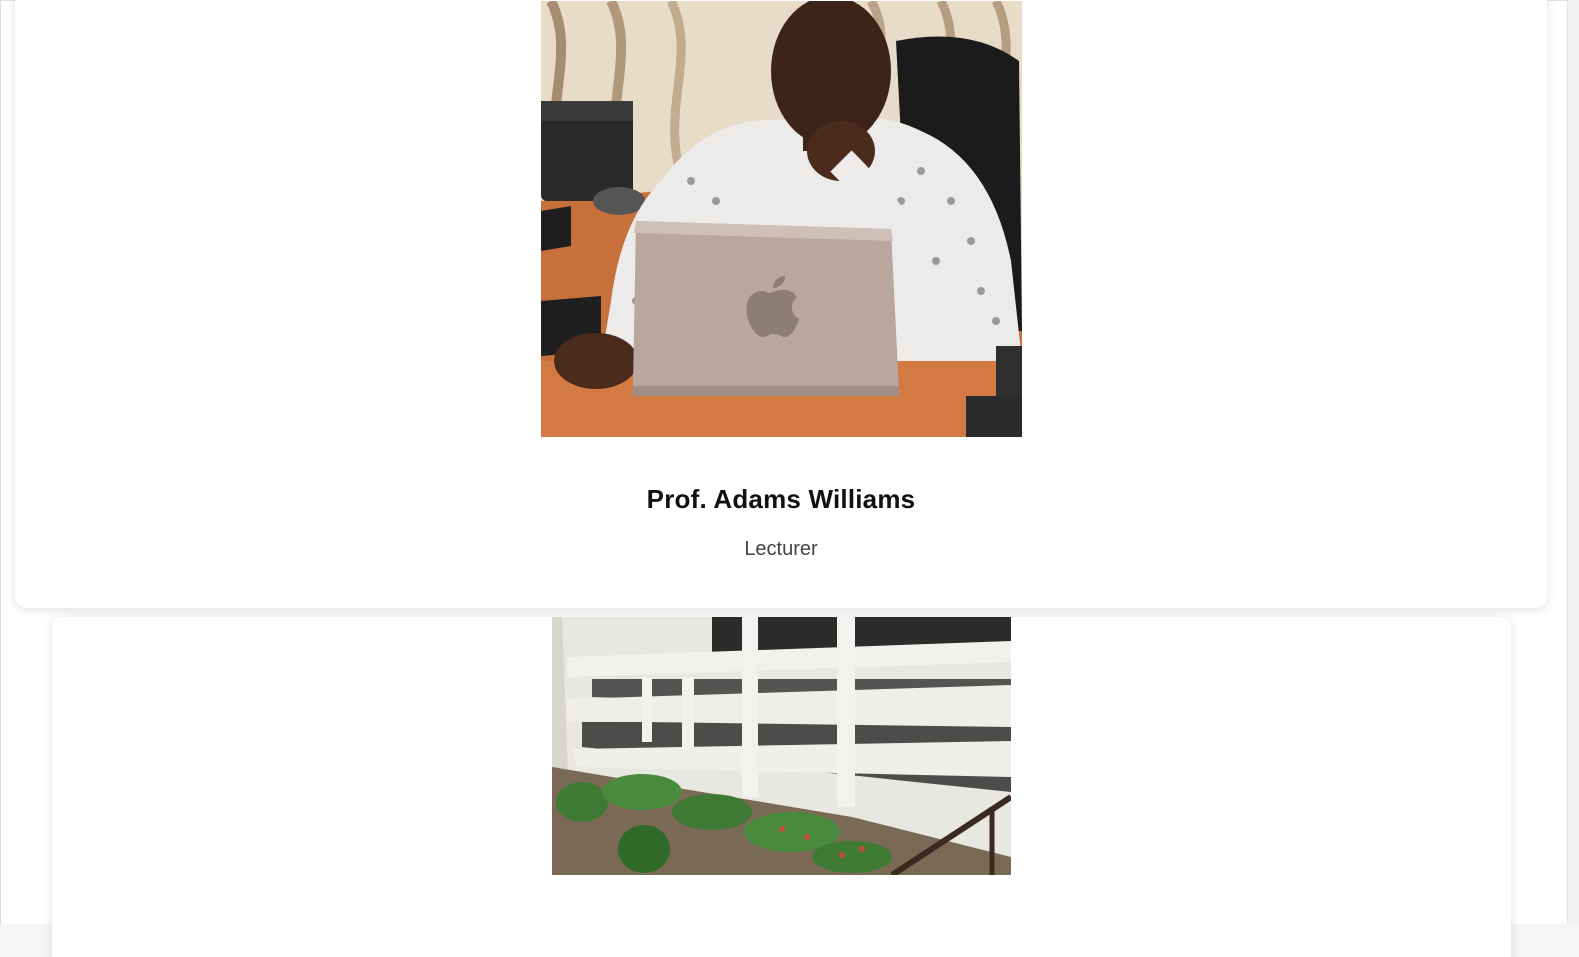  Describe the element at coordinates (781, 499) in the screenshot. I see `profile-name: Prof. Adams Williams` at that location.